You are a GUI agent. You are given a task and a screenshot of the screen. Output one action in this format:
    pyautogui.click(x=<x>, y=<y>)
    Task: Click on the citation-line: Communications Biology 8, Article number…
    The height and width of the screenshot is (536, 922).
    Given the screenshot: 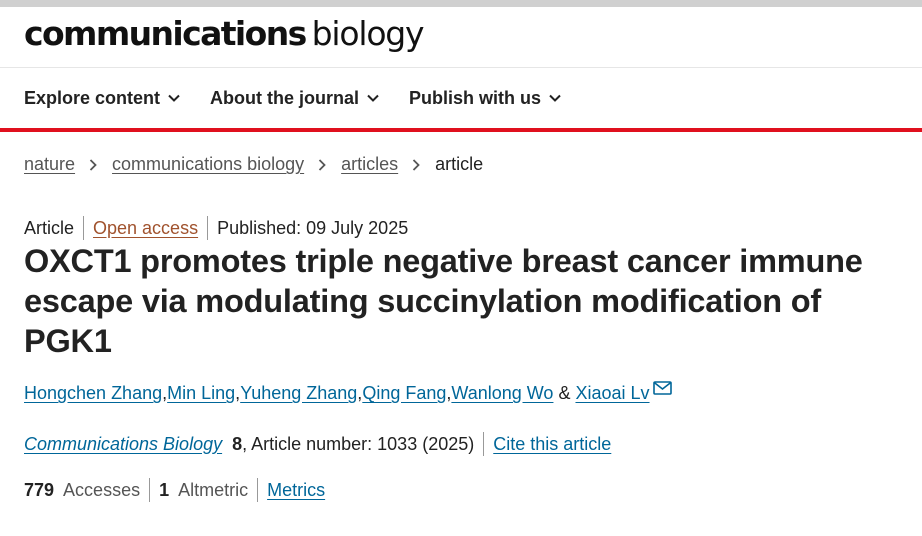 What is the action you would take?
    pyautogui.click(x=317, y=444)
    